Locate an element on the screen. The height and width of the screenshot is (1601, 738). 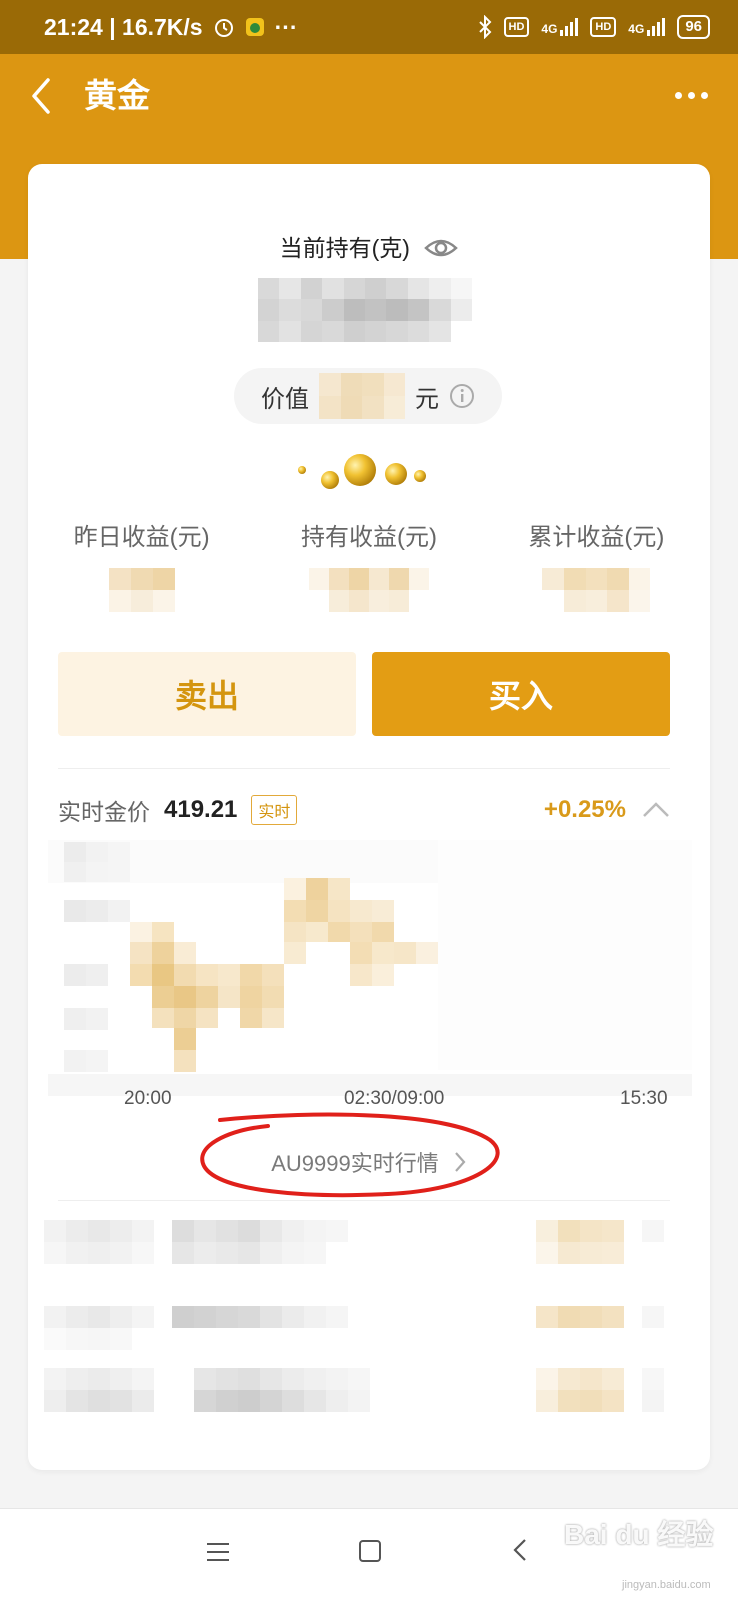
baidu-watermark-url: jingyan.baidu.com is located at coordinates (666, 1585).